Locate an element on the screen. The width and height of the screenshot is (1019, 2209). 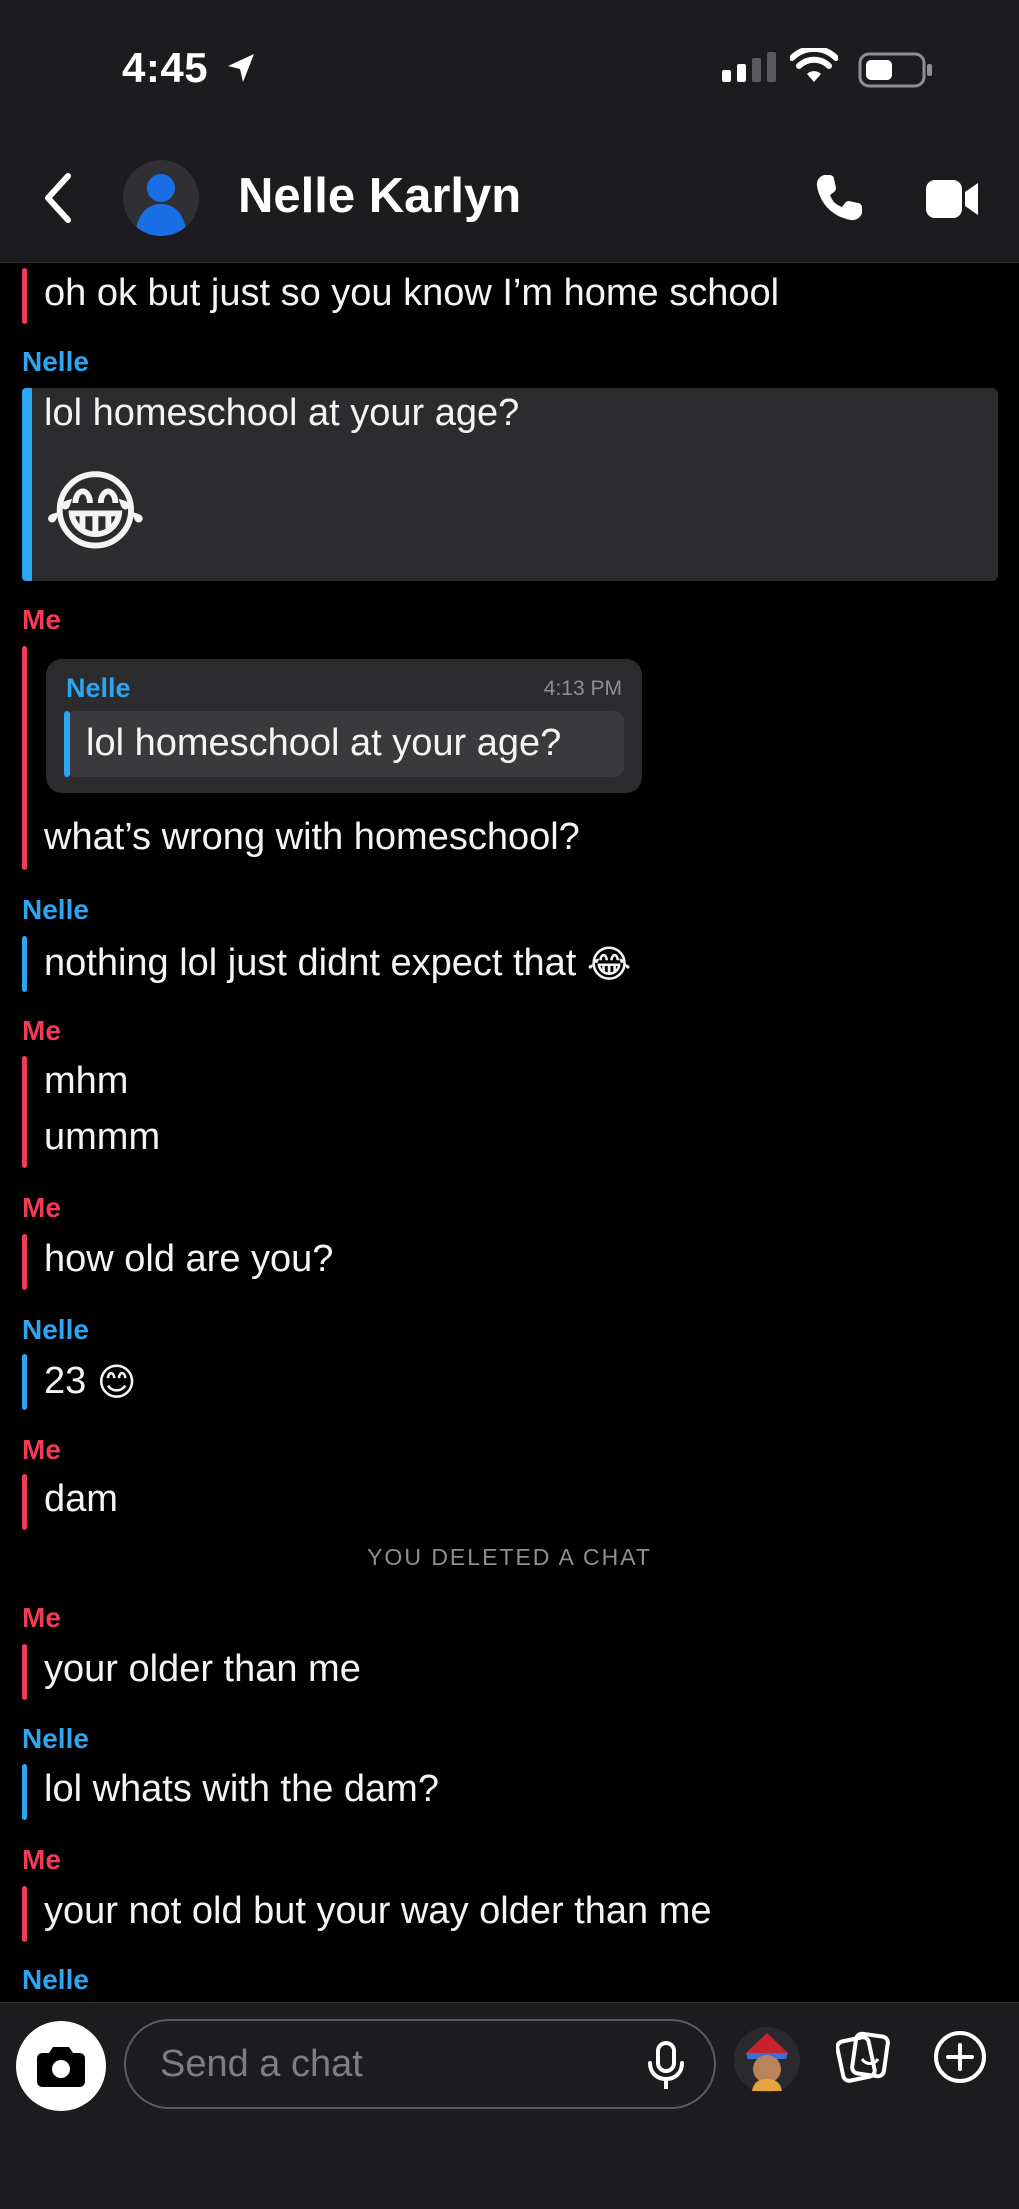
chat-title: Nelle Karlyn is located at coordinates (379, 196).